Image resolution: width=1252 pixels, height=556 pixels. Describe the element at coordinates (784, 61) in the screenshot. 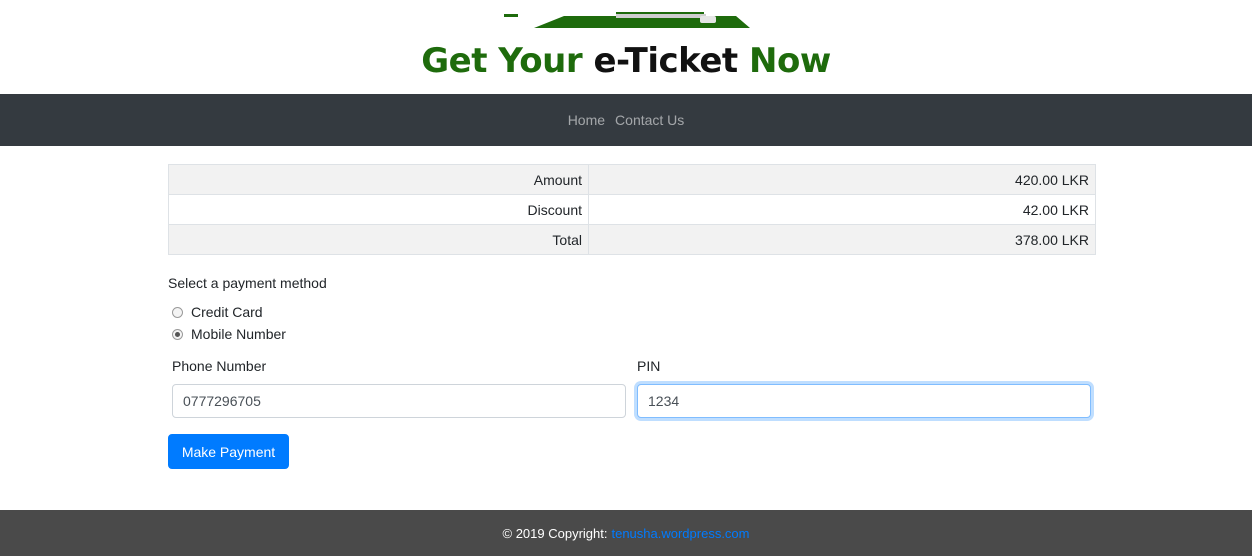

I see `title-part-now: Now` at that location.